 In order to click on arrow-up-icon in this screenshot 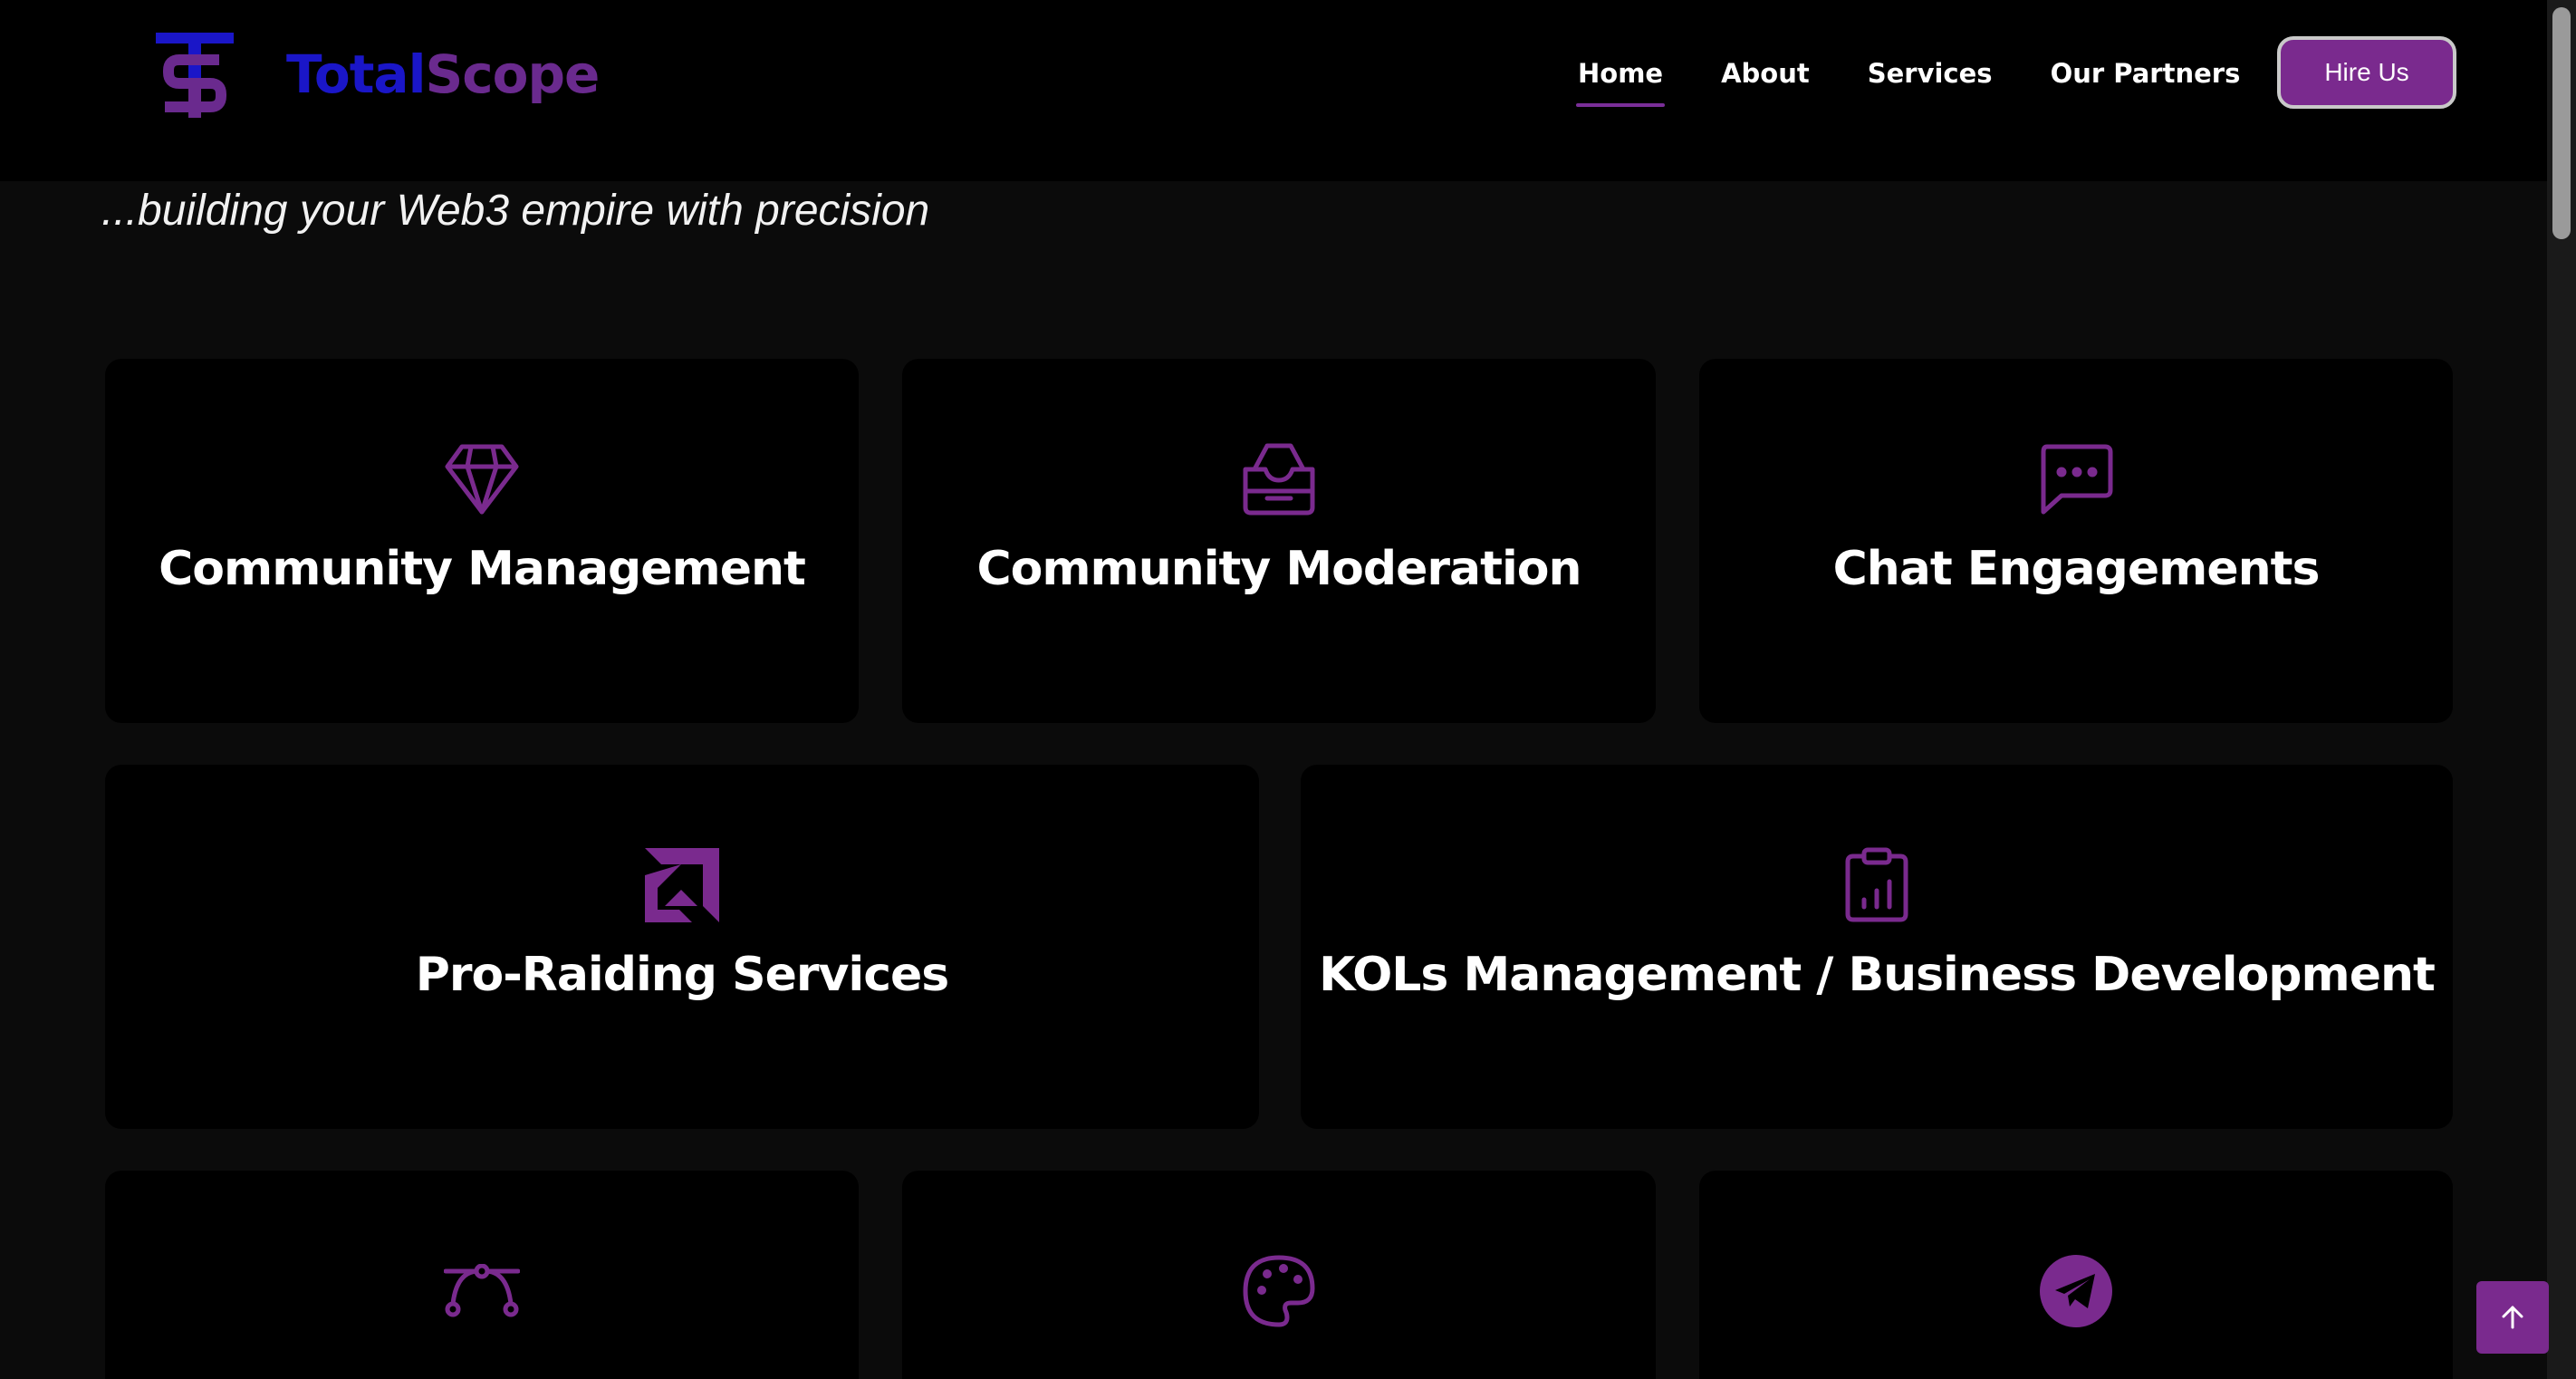, I will do `click(2512, 1317)`.